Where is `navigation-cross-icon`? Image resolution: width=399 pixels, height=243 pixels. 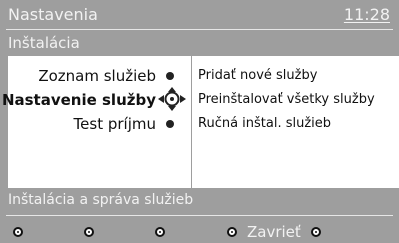 navigation-cross-icon is located at coordinates (172, 99).